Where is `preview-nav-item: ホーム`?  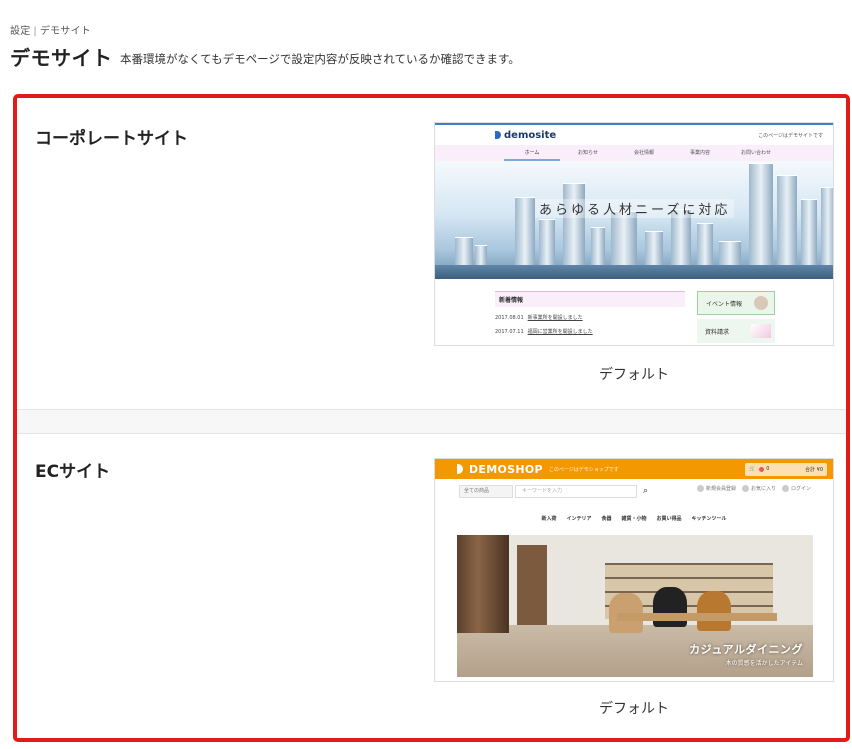 preview-nav-item: ホーム is located at coordinates (532, 153).